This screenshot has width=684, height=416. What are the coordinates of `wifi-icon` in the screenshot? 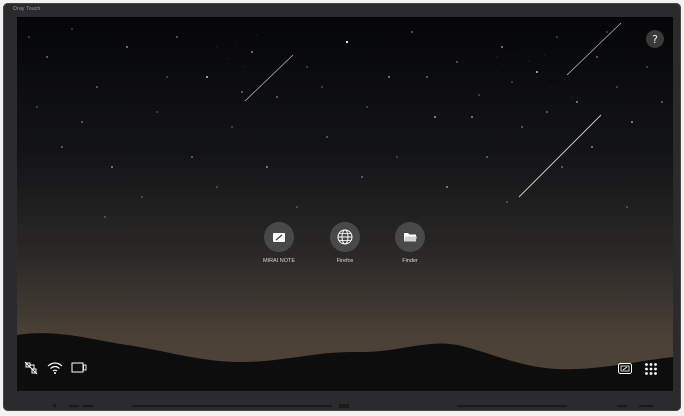 It's located at (55, 368).